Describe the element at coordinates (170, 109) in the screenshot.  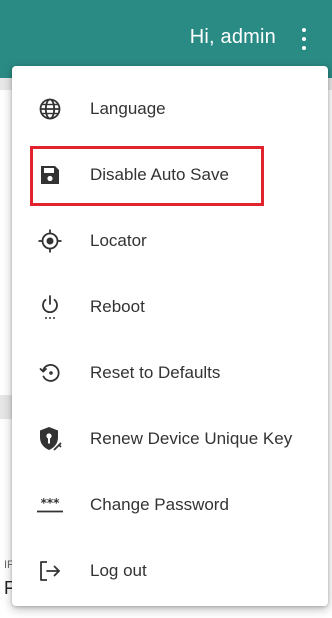
I see `menu-item-language: Language` at that location.